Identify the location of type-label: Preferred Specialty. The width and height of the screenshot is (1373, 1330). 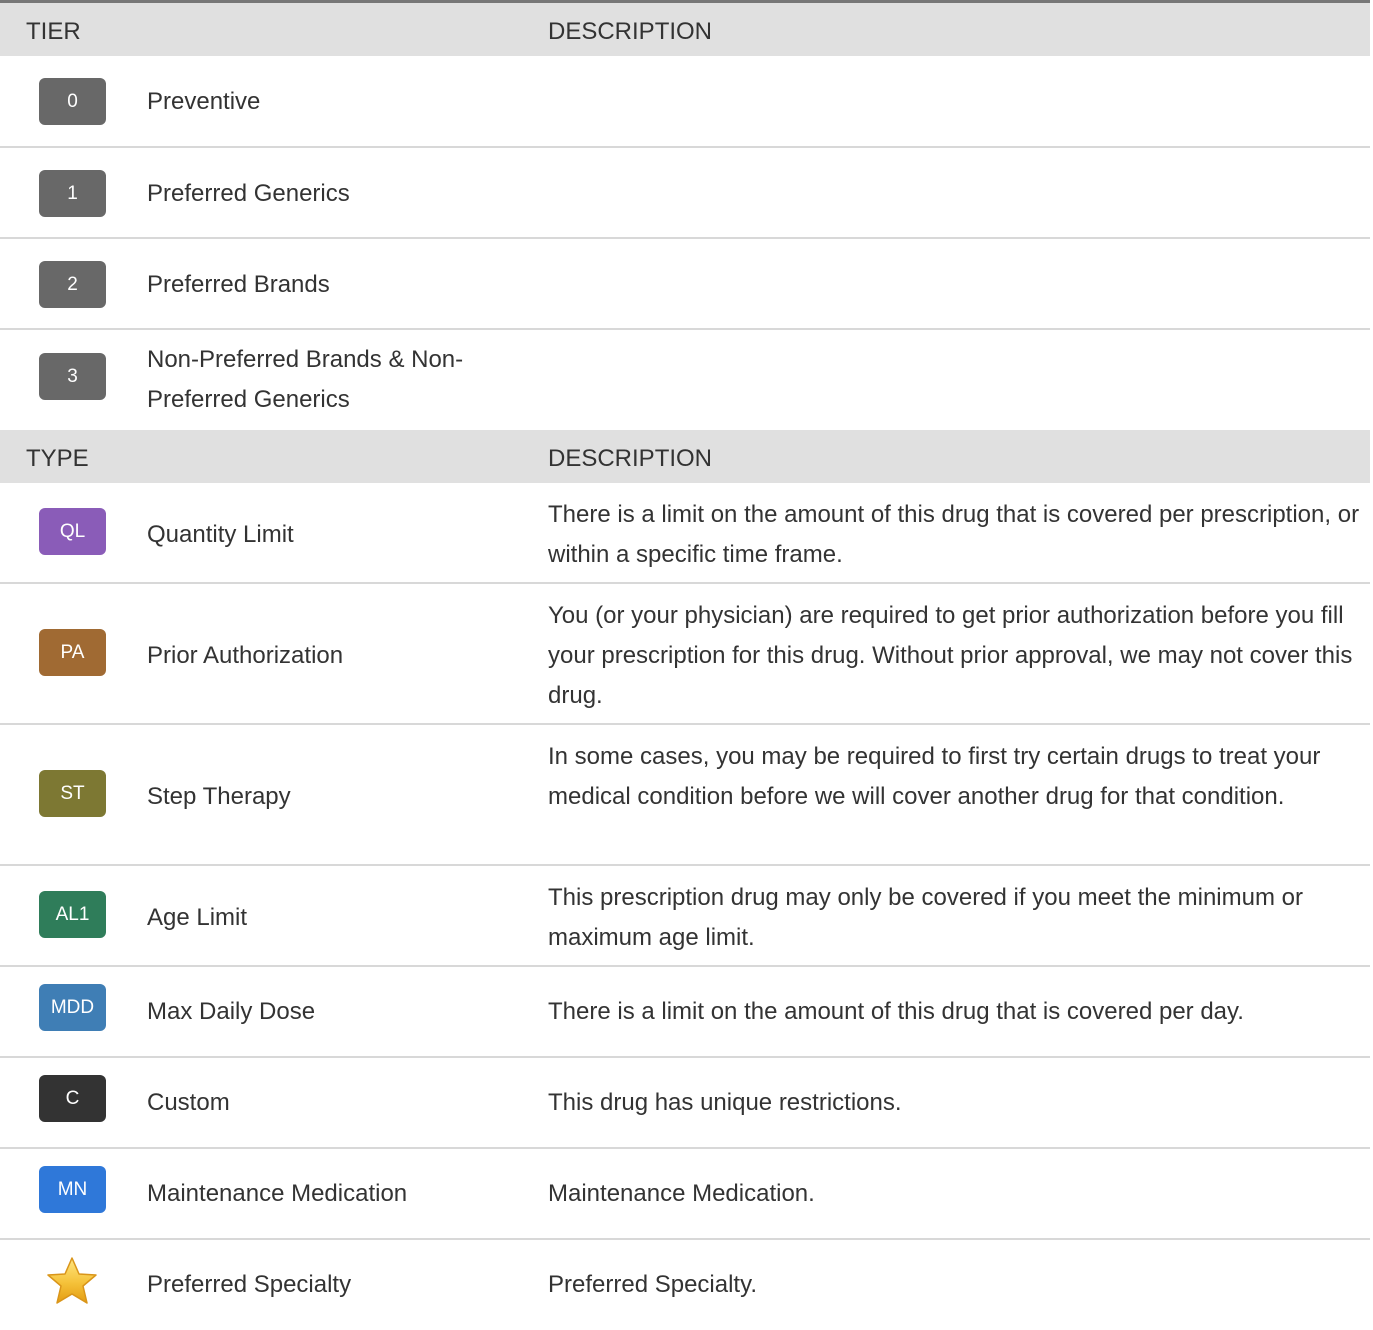
(249, 1284).